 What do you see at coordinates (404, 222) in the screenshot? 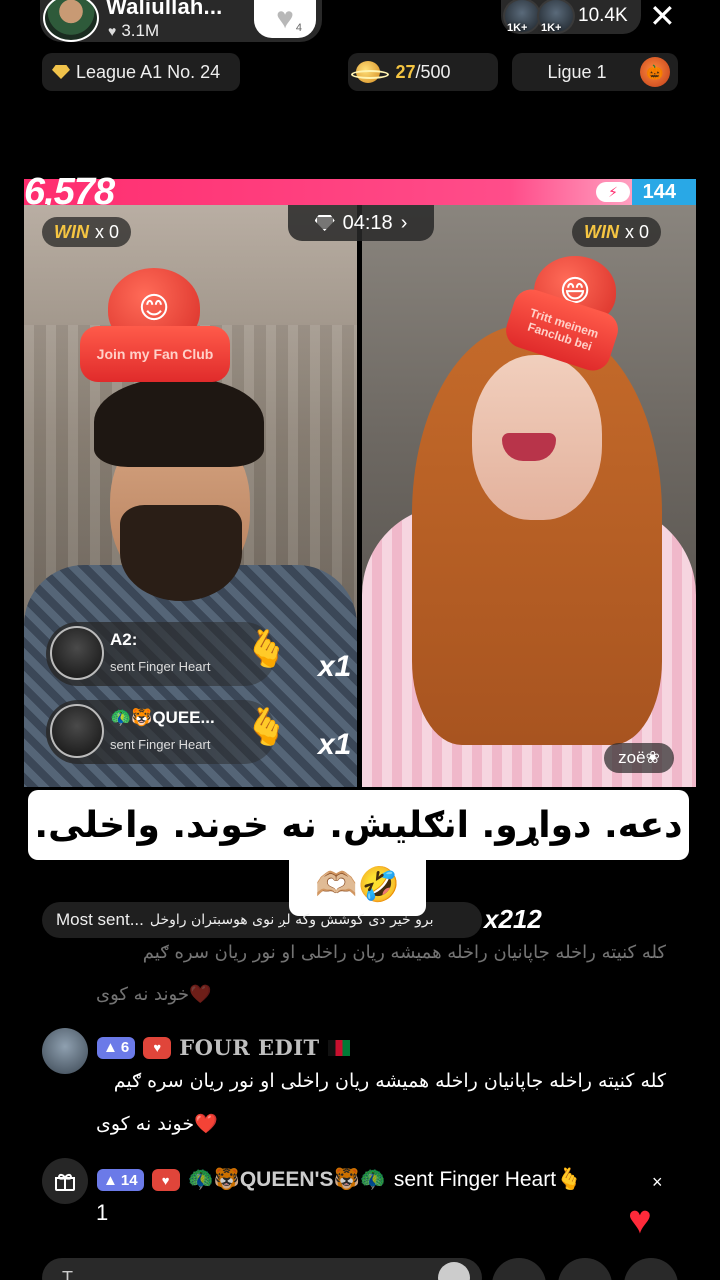
I see `chevron-right-icon: ›` at bounding box center [404, 222].